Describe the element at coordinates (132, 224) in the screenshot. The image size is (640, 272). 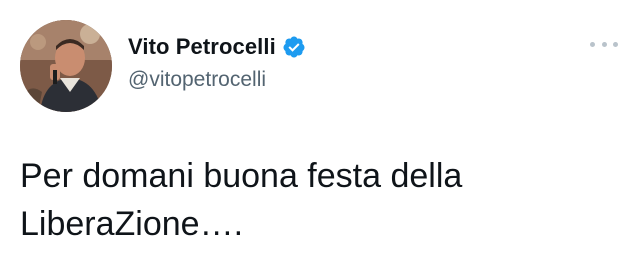
I see `tweet-text-line-2: LiberaZione….` at that location.